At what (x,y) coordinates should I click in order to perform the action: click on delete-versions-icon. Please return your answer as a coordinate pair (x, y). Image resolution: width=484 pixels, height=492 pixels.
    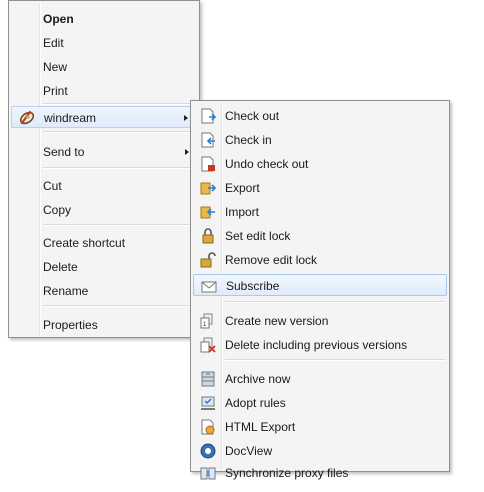
    Looking at the image, I should click on (208, 345).